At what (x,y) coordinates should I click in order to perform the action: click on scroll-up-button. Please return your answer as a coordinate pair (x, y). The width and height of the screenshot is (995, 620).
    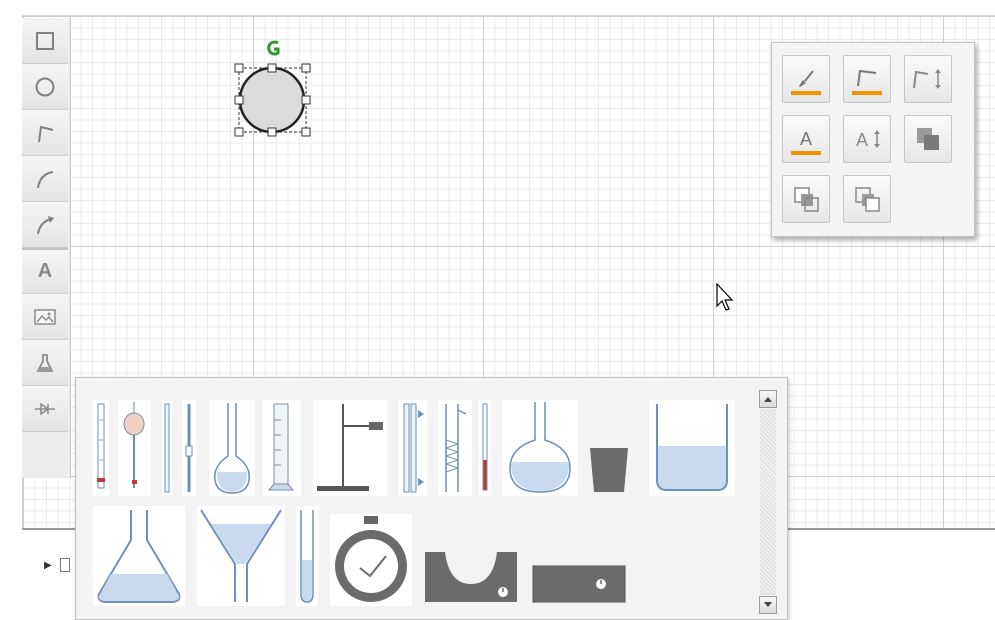
    Looking at the image, I should click on (768, 399).